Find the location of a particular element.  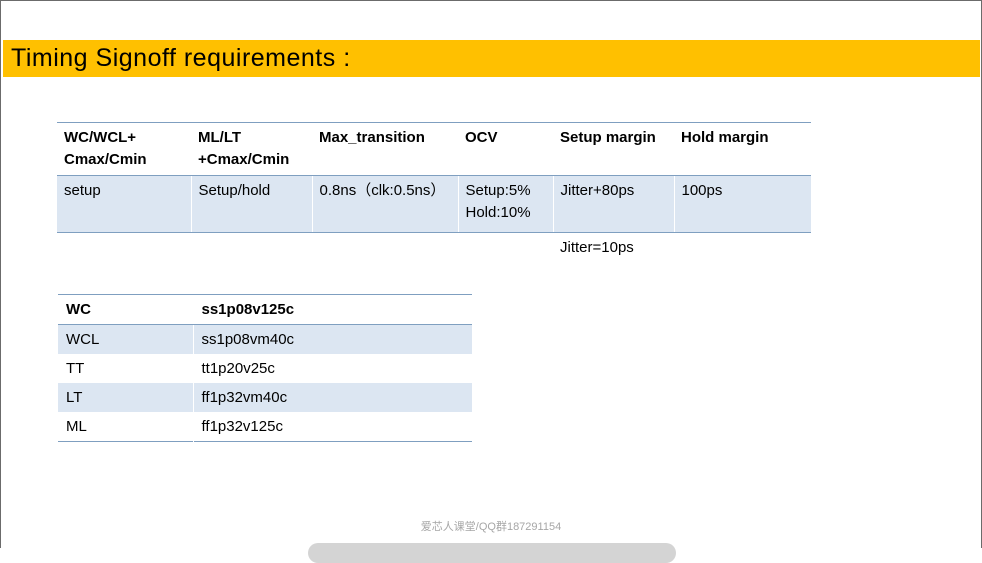

corner-name: WCL is located at coordinates (125, 339).